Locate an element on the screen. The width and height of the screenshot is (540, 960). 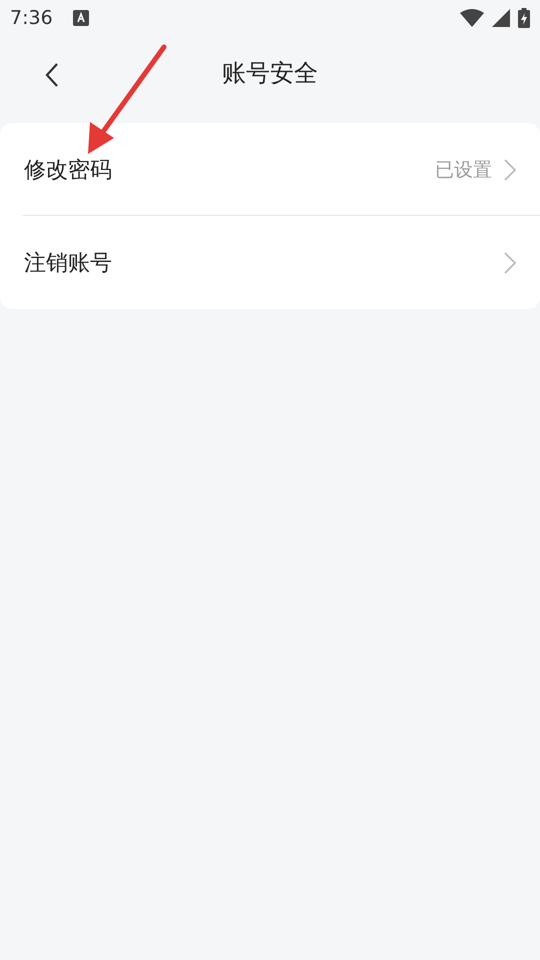
page-title: 账号安全 is located at coordinates (270, 73).